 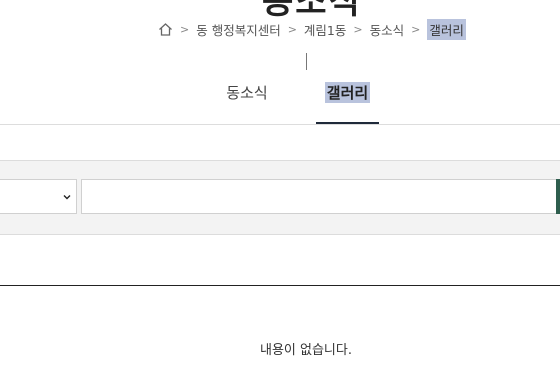 I want to click on tab-gallery: 갤러리, so click(x=347, y=103).